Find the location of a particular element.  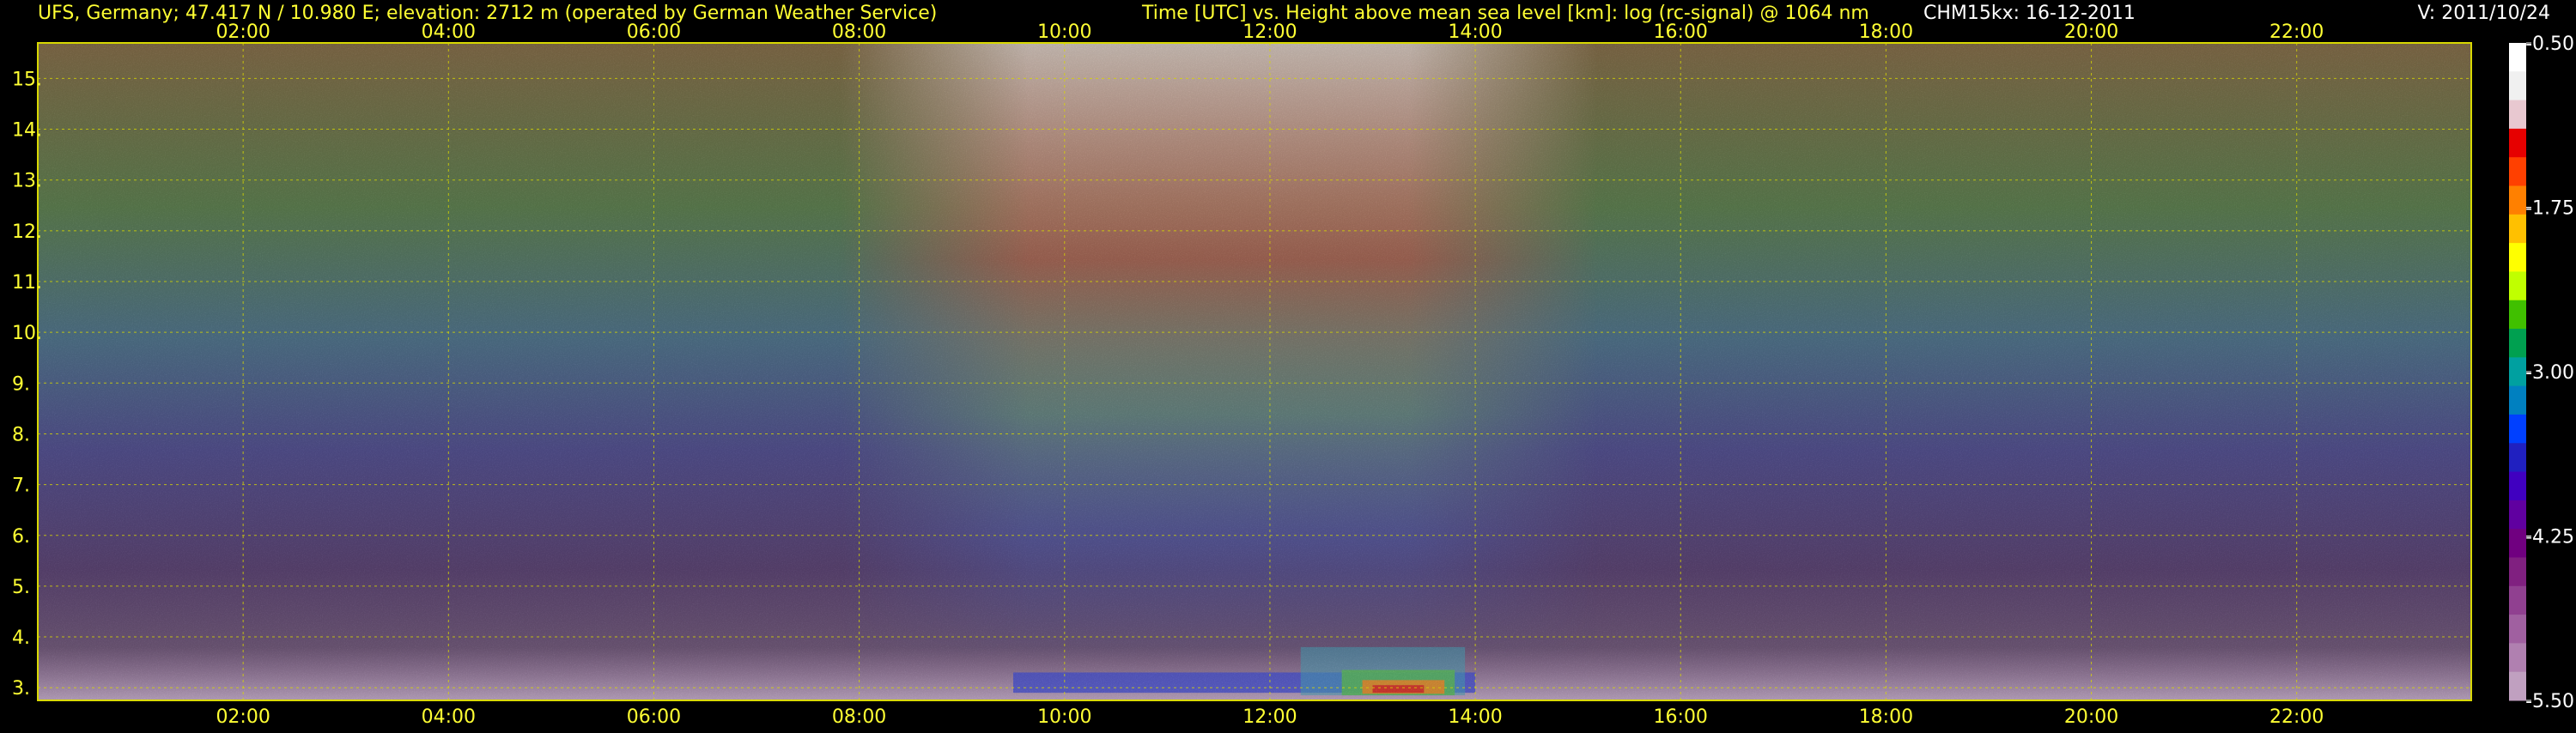

x-tick-label-bottom: 12:00 is located at coordinates (1269, 717).